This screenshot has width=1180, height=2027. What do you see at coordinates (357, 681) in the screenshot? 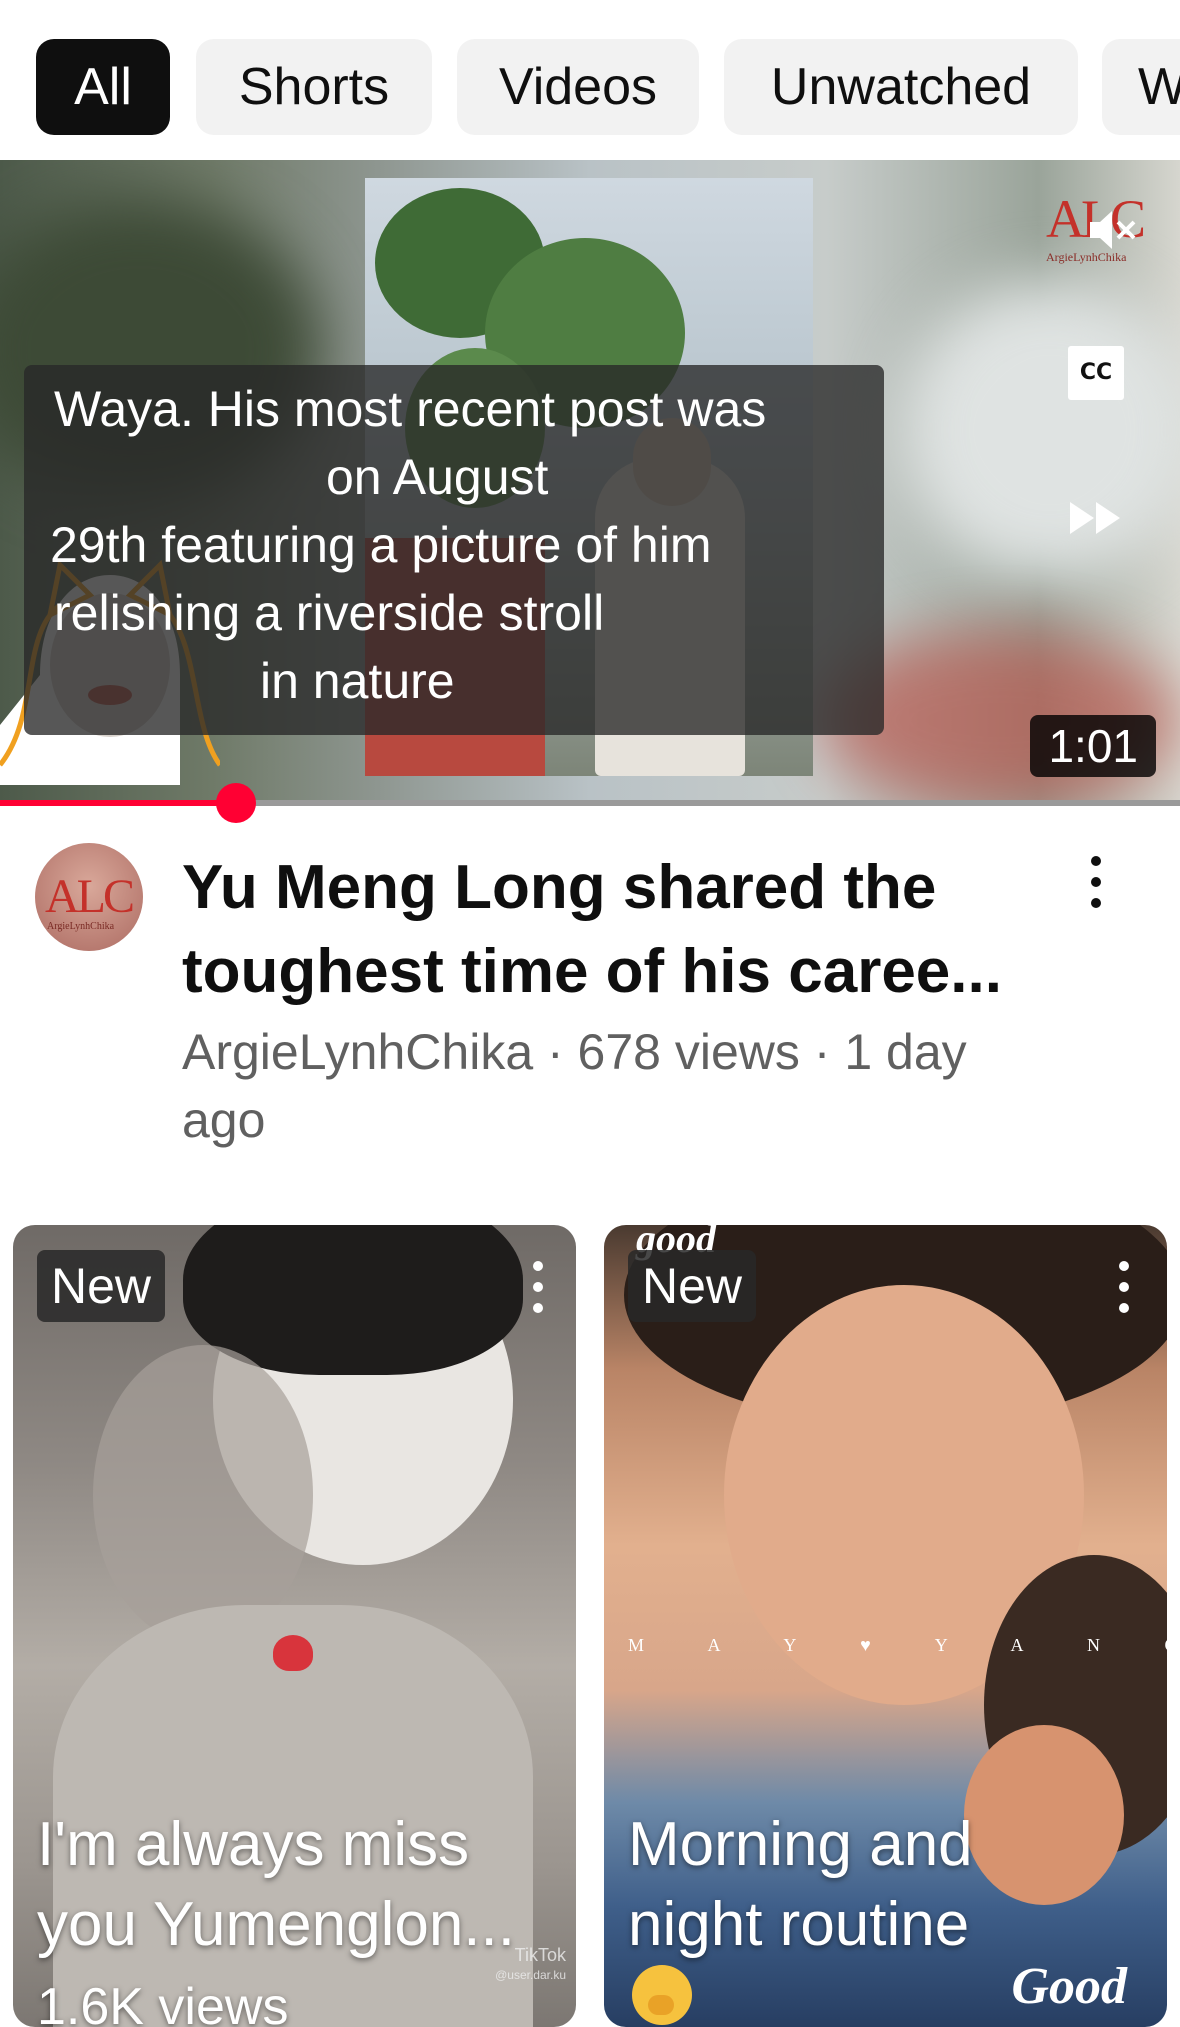
I see `caption-line: in nature` at bounding box center [357, 681].